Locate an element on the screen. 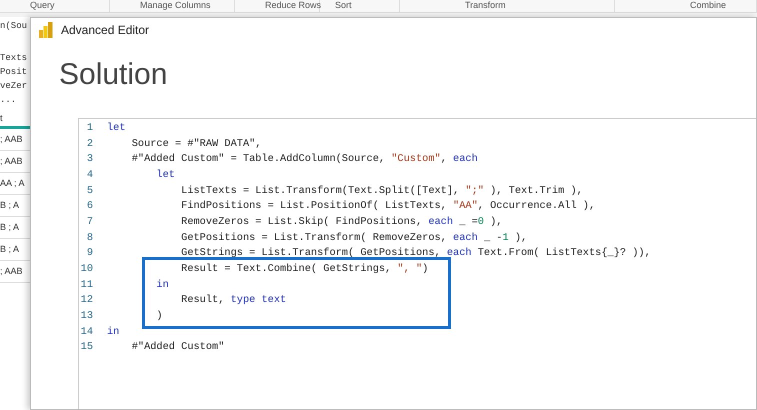  code-line: ListTexts = List.Transform(Text.Split([Text], ";" ), Text.Trim ), is located at coordinates (381, 190).